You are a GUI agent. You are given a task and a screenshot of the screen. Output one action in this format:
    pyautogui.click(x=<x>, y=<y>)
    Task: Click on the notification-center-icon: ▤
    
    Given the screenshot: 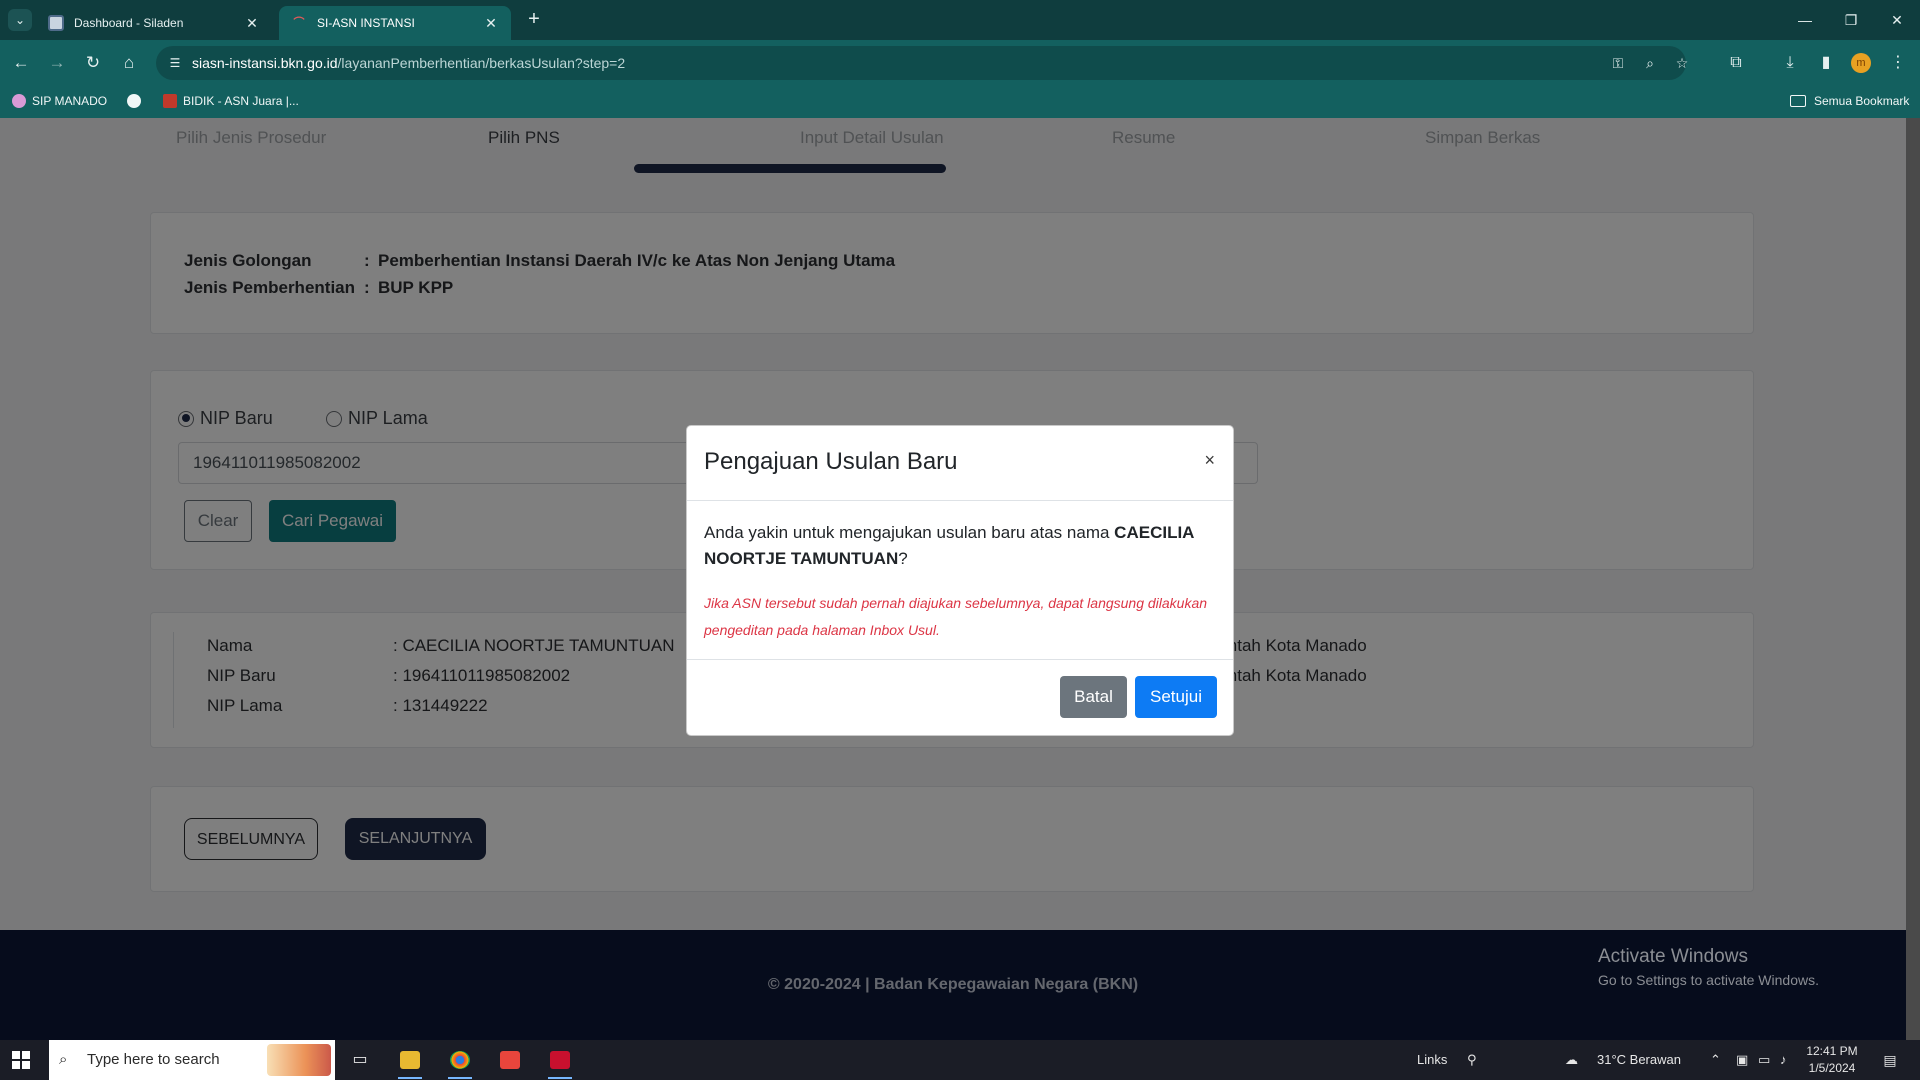 What is the action you would take?
    pyautogui.click(x=1890, y=1060)
    